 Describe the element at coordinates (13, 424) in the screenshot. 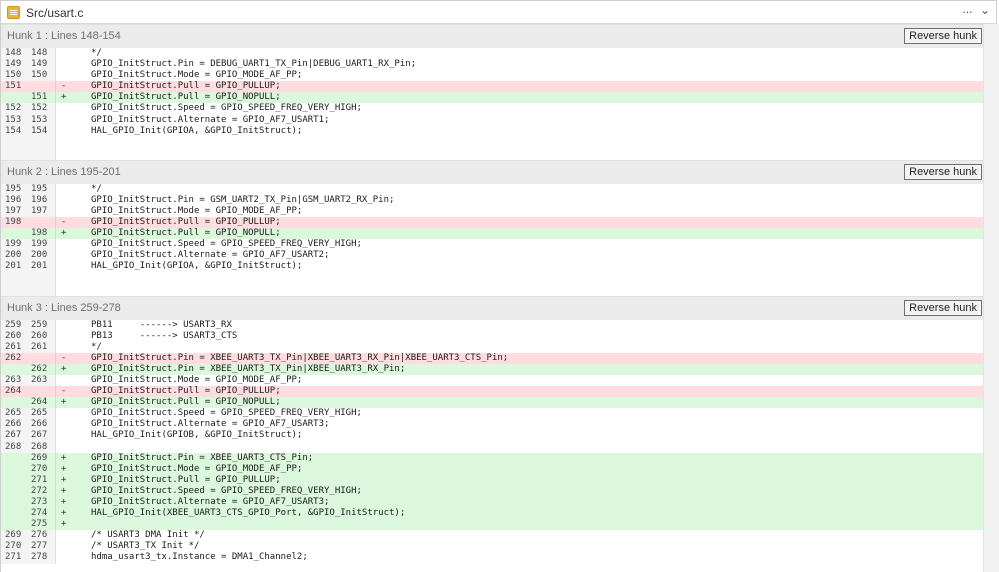

I see `old-line-number: 266` at that location.